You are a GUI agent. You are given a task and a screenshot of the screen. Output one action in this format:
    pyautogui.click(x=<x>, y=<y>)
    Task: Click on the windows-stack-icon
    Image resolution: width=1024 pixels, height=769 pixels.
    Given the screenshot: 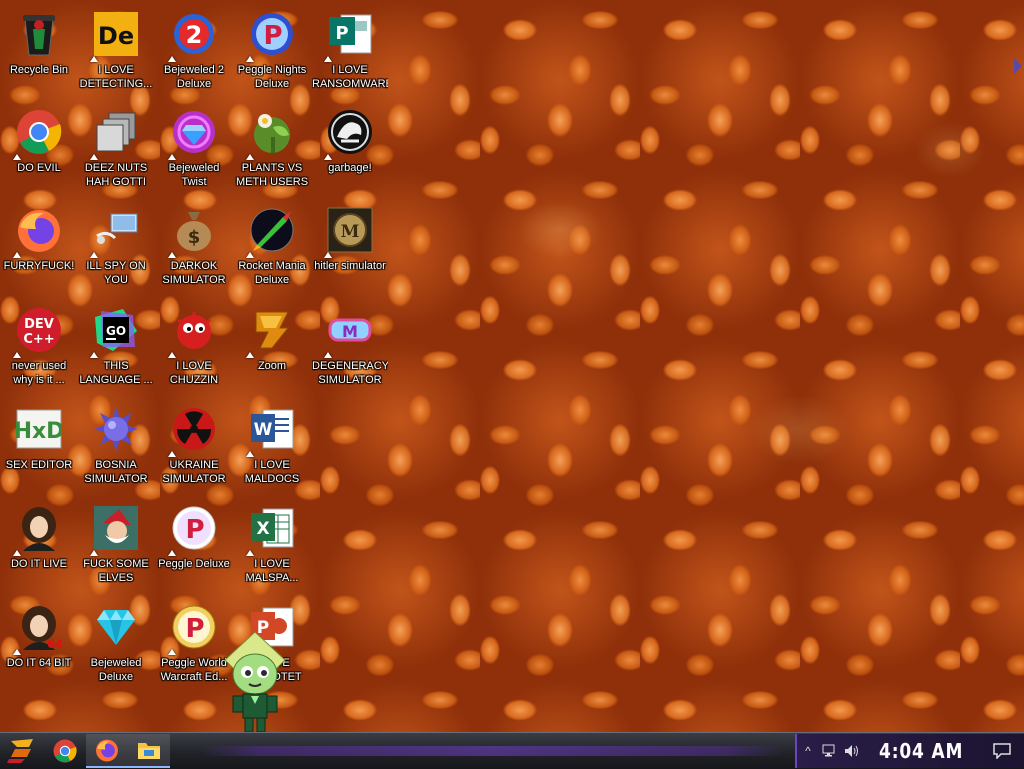 What is the action you would take?
    pyautogui.click(x=115, y=134)
    